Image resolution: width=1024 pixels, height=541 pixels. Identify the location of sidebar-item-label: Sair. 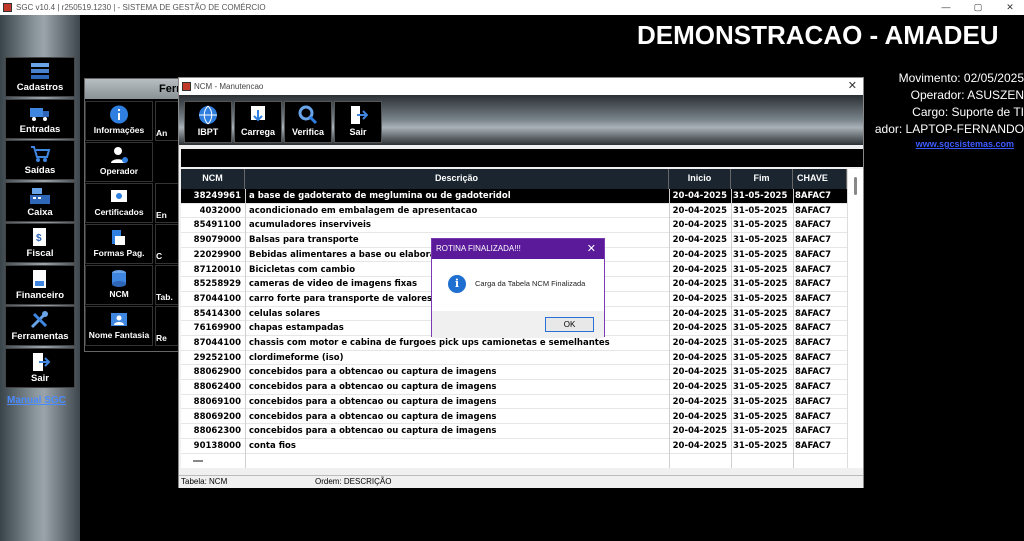
(40, 378).